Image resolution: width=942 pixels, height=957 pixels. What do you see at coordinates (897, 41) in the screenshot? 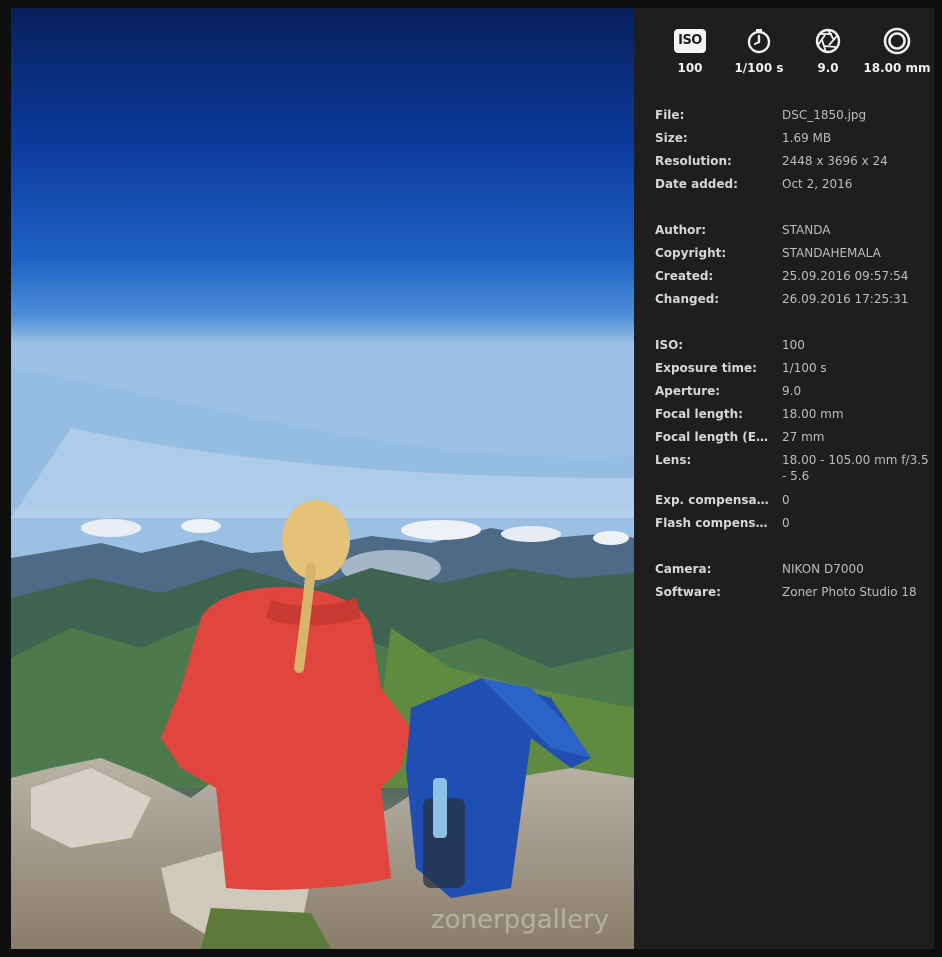
I see `lens-icon` at bounding box center [897, 41].